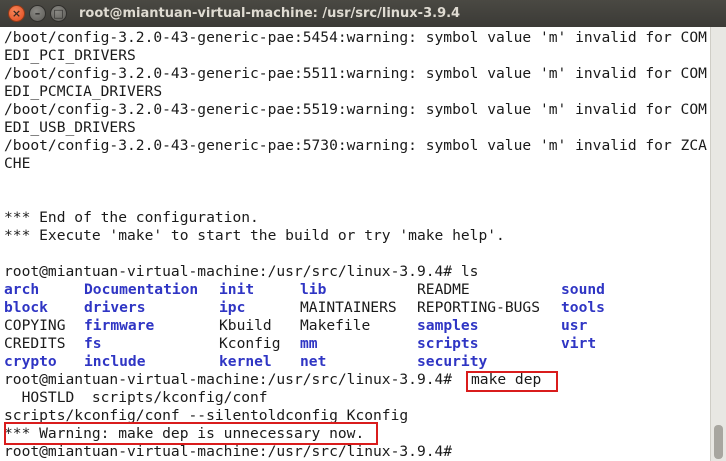  Describe the element at coordinates (512, 381) in the screenshot. I see `command-highlight-box` at that location.